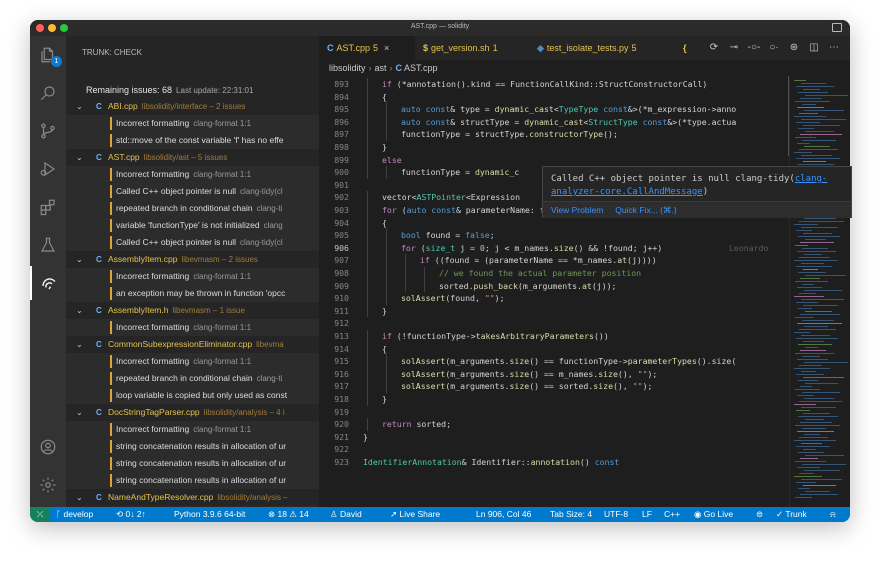  What do you see at coordinates (554, 97) in the screenshot?
I see `code-line: 894 {` at bounding box center [554, 97].